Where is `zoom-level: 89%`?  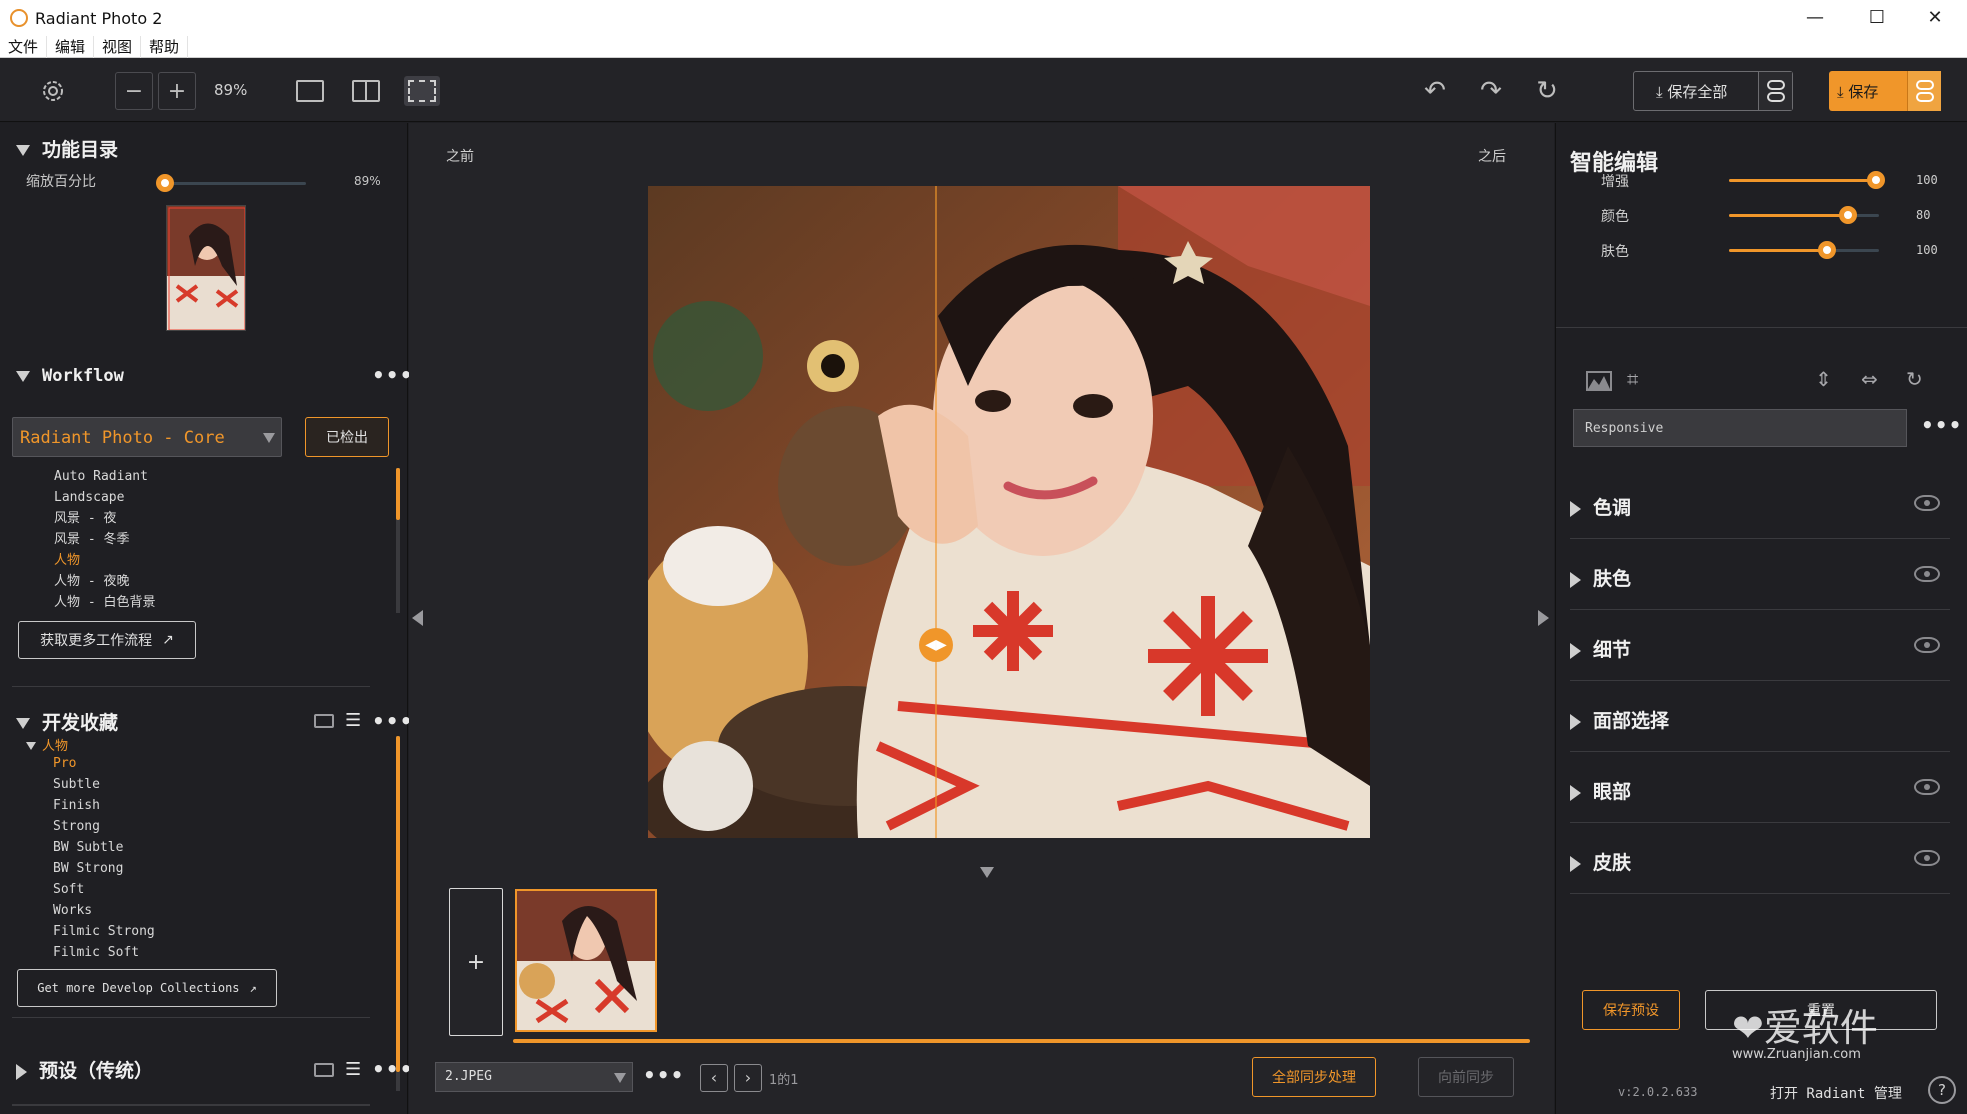
zoom-level: 89% is located at coordinates (230, 90).